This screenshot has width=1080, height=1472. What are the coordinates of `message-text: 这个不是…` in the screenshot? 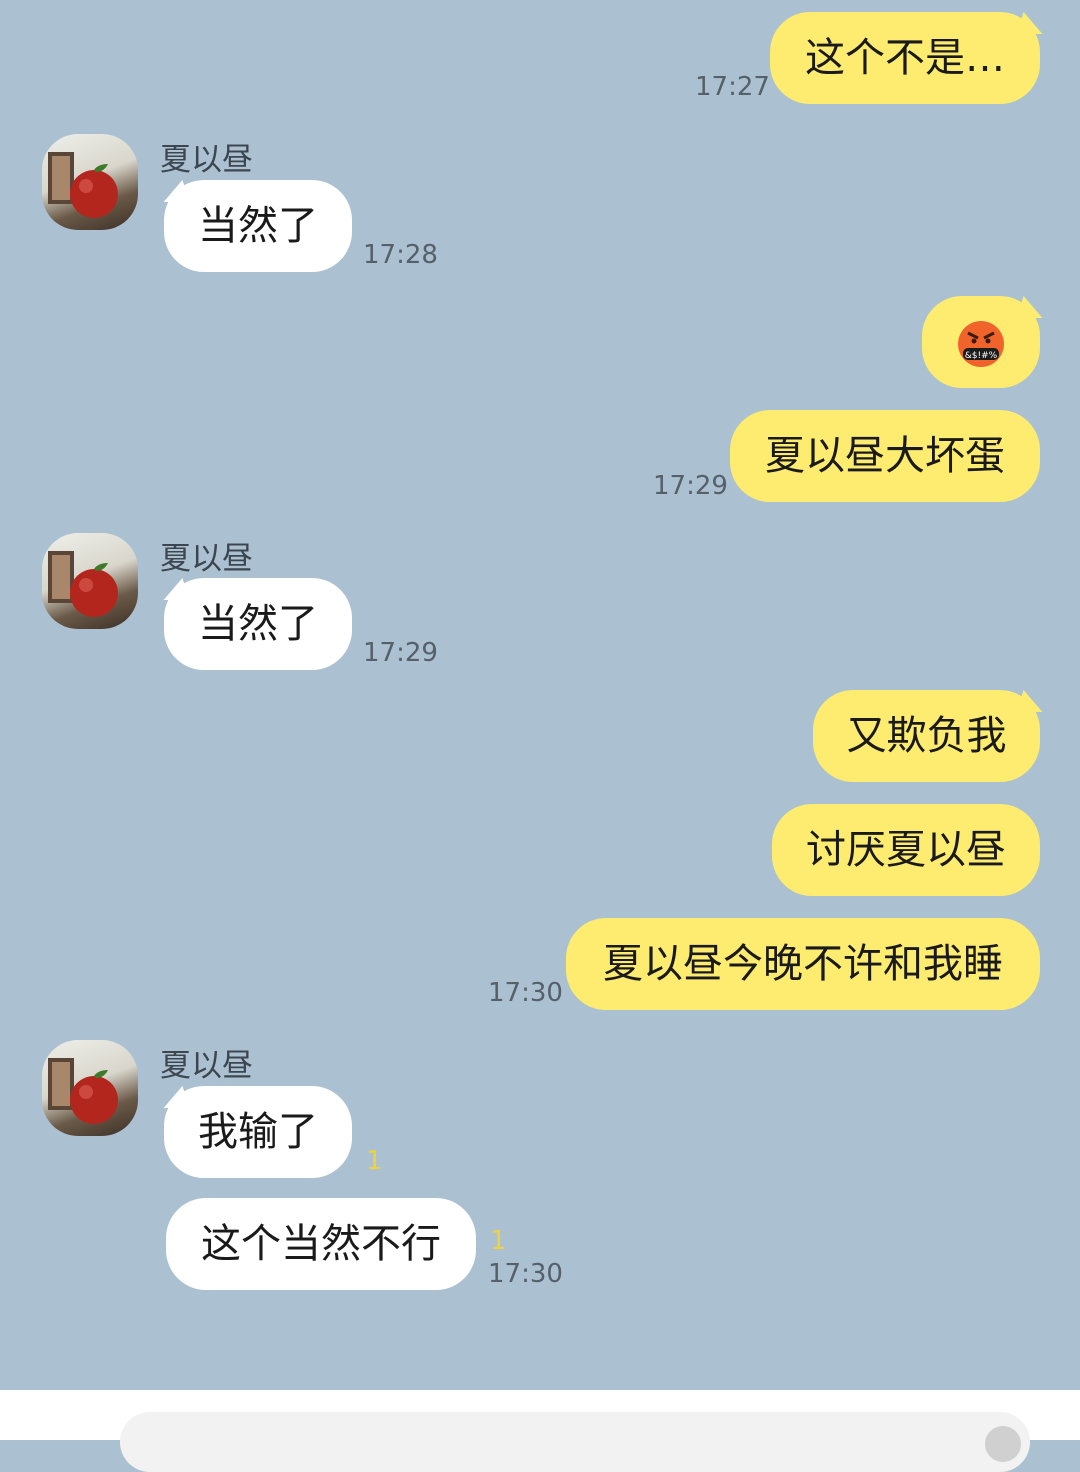 It's located at (905, 58).